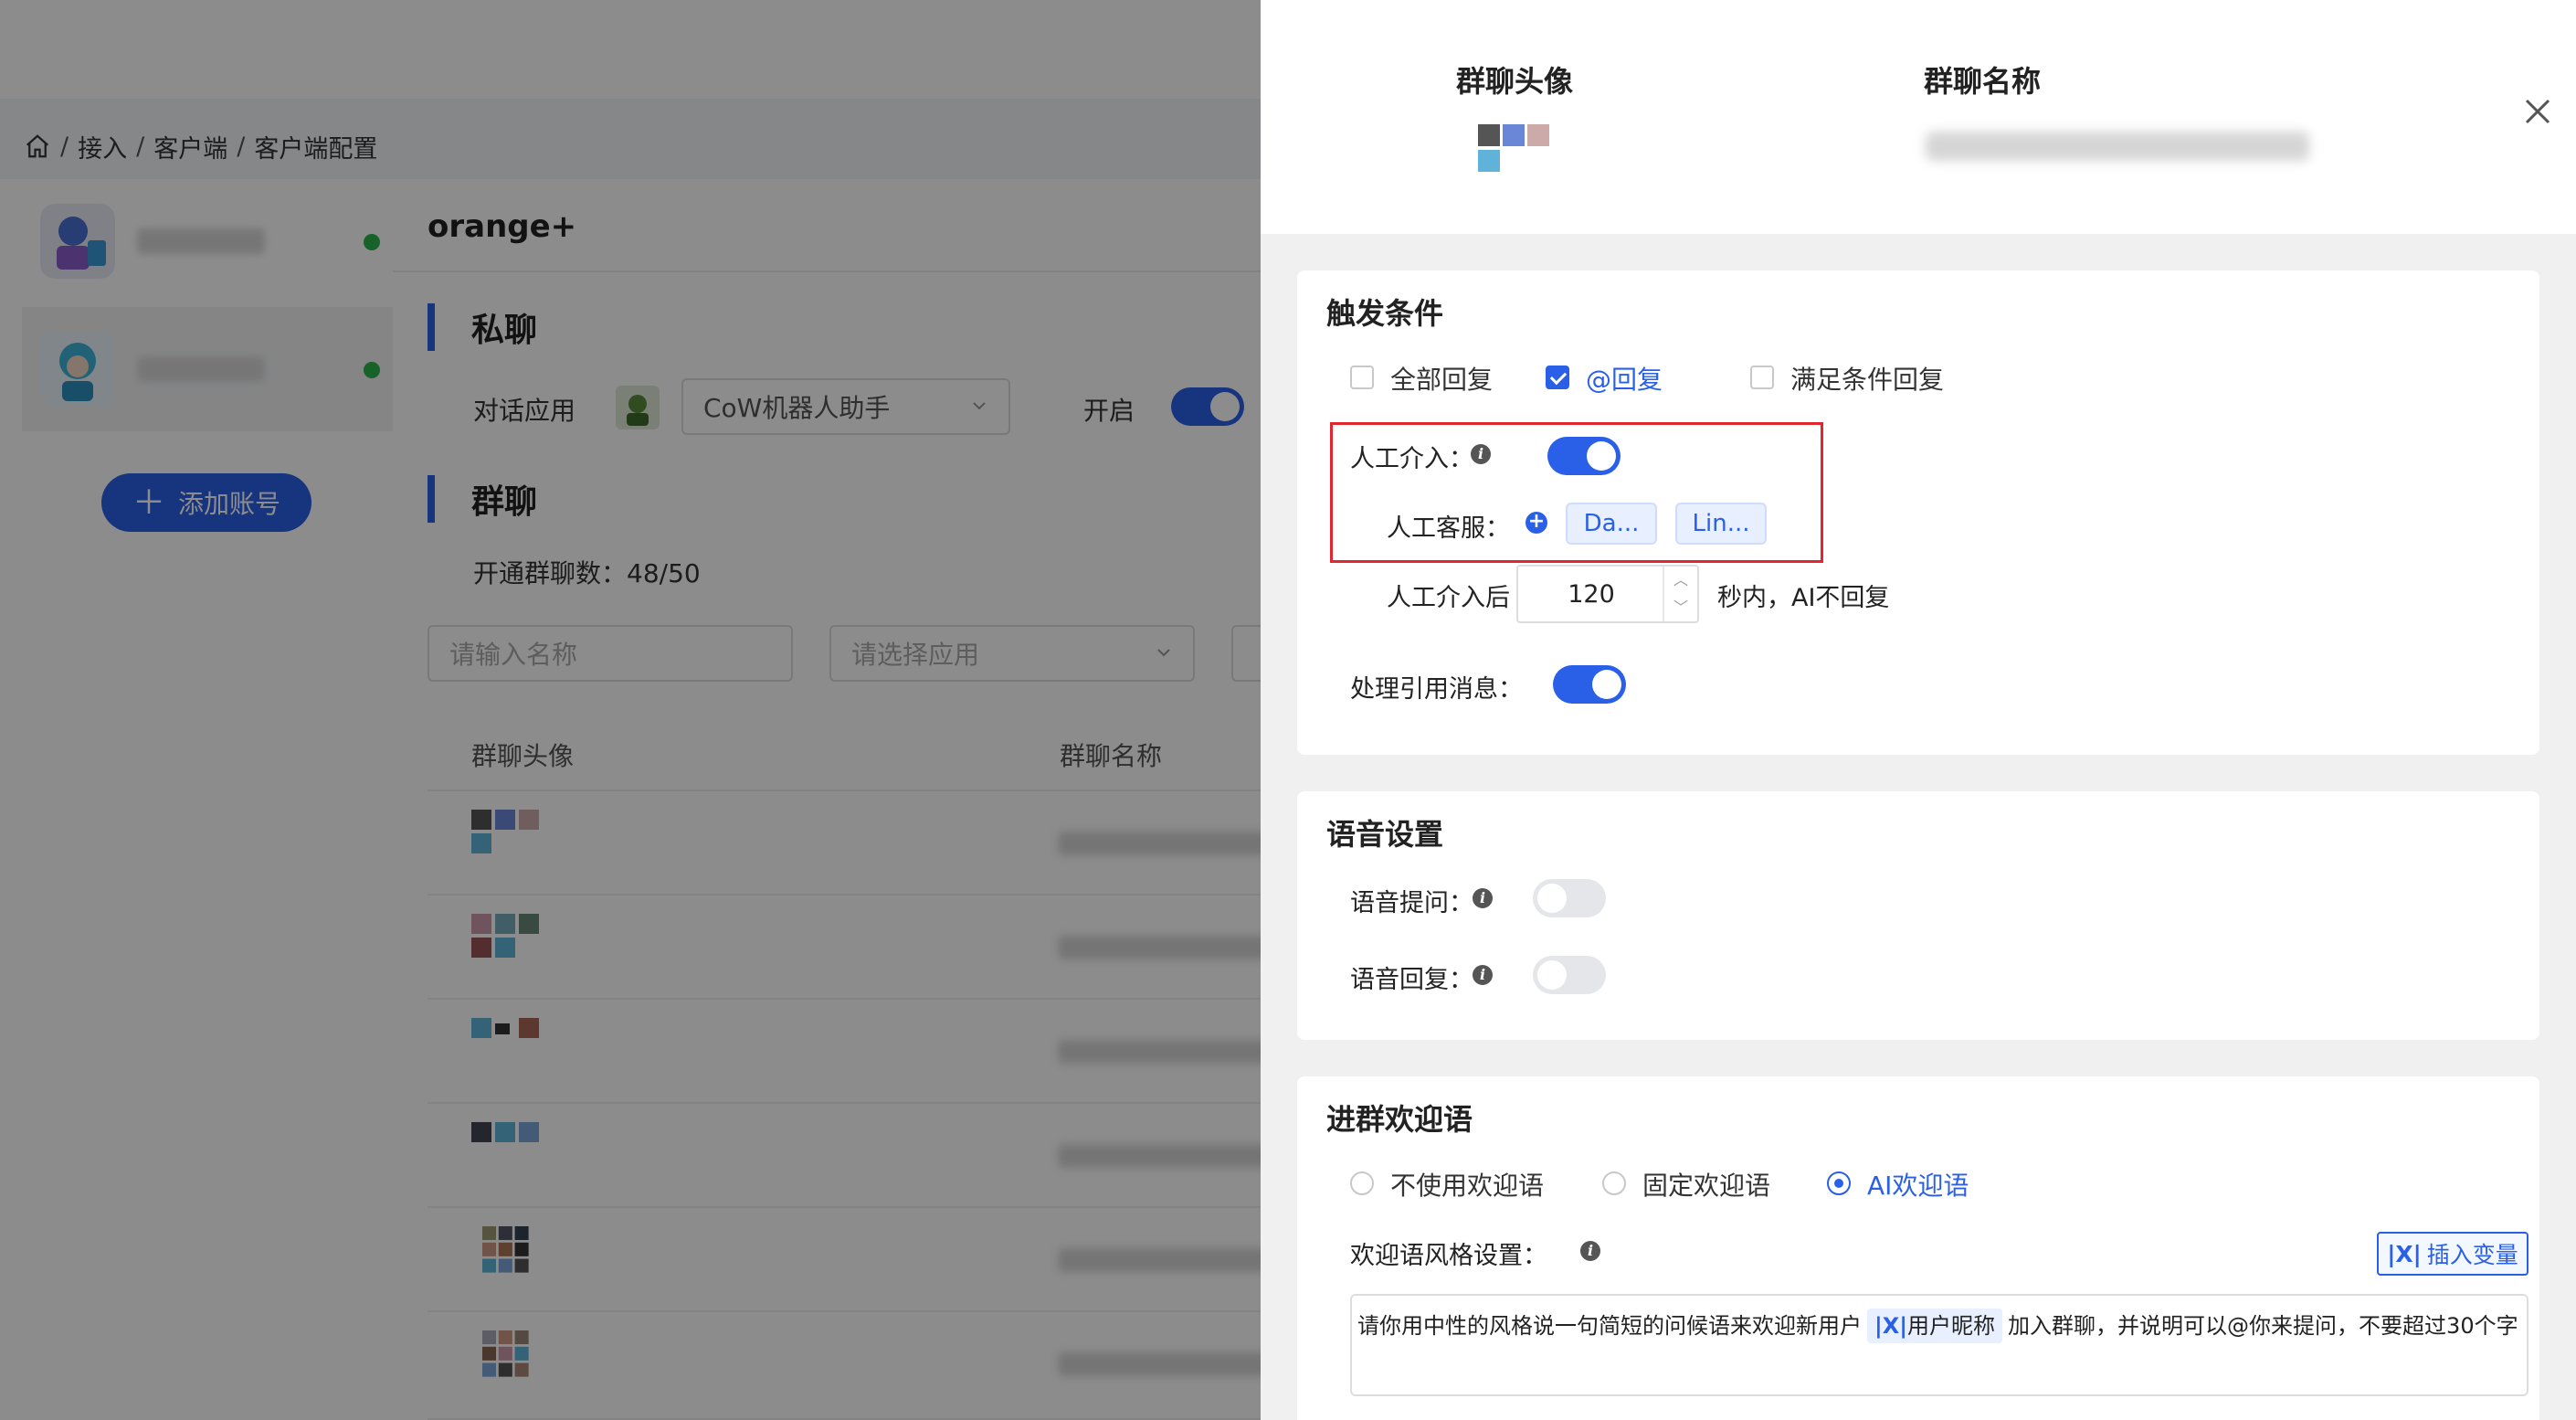 The height and width of the screenshot is (1420, 2576). What do you see at coordinates (2453, 1254) in the screenshot?
I see `insert-variable-button: |X| 插入变量` at bounding box center [2453, 1254].